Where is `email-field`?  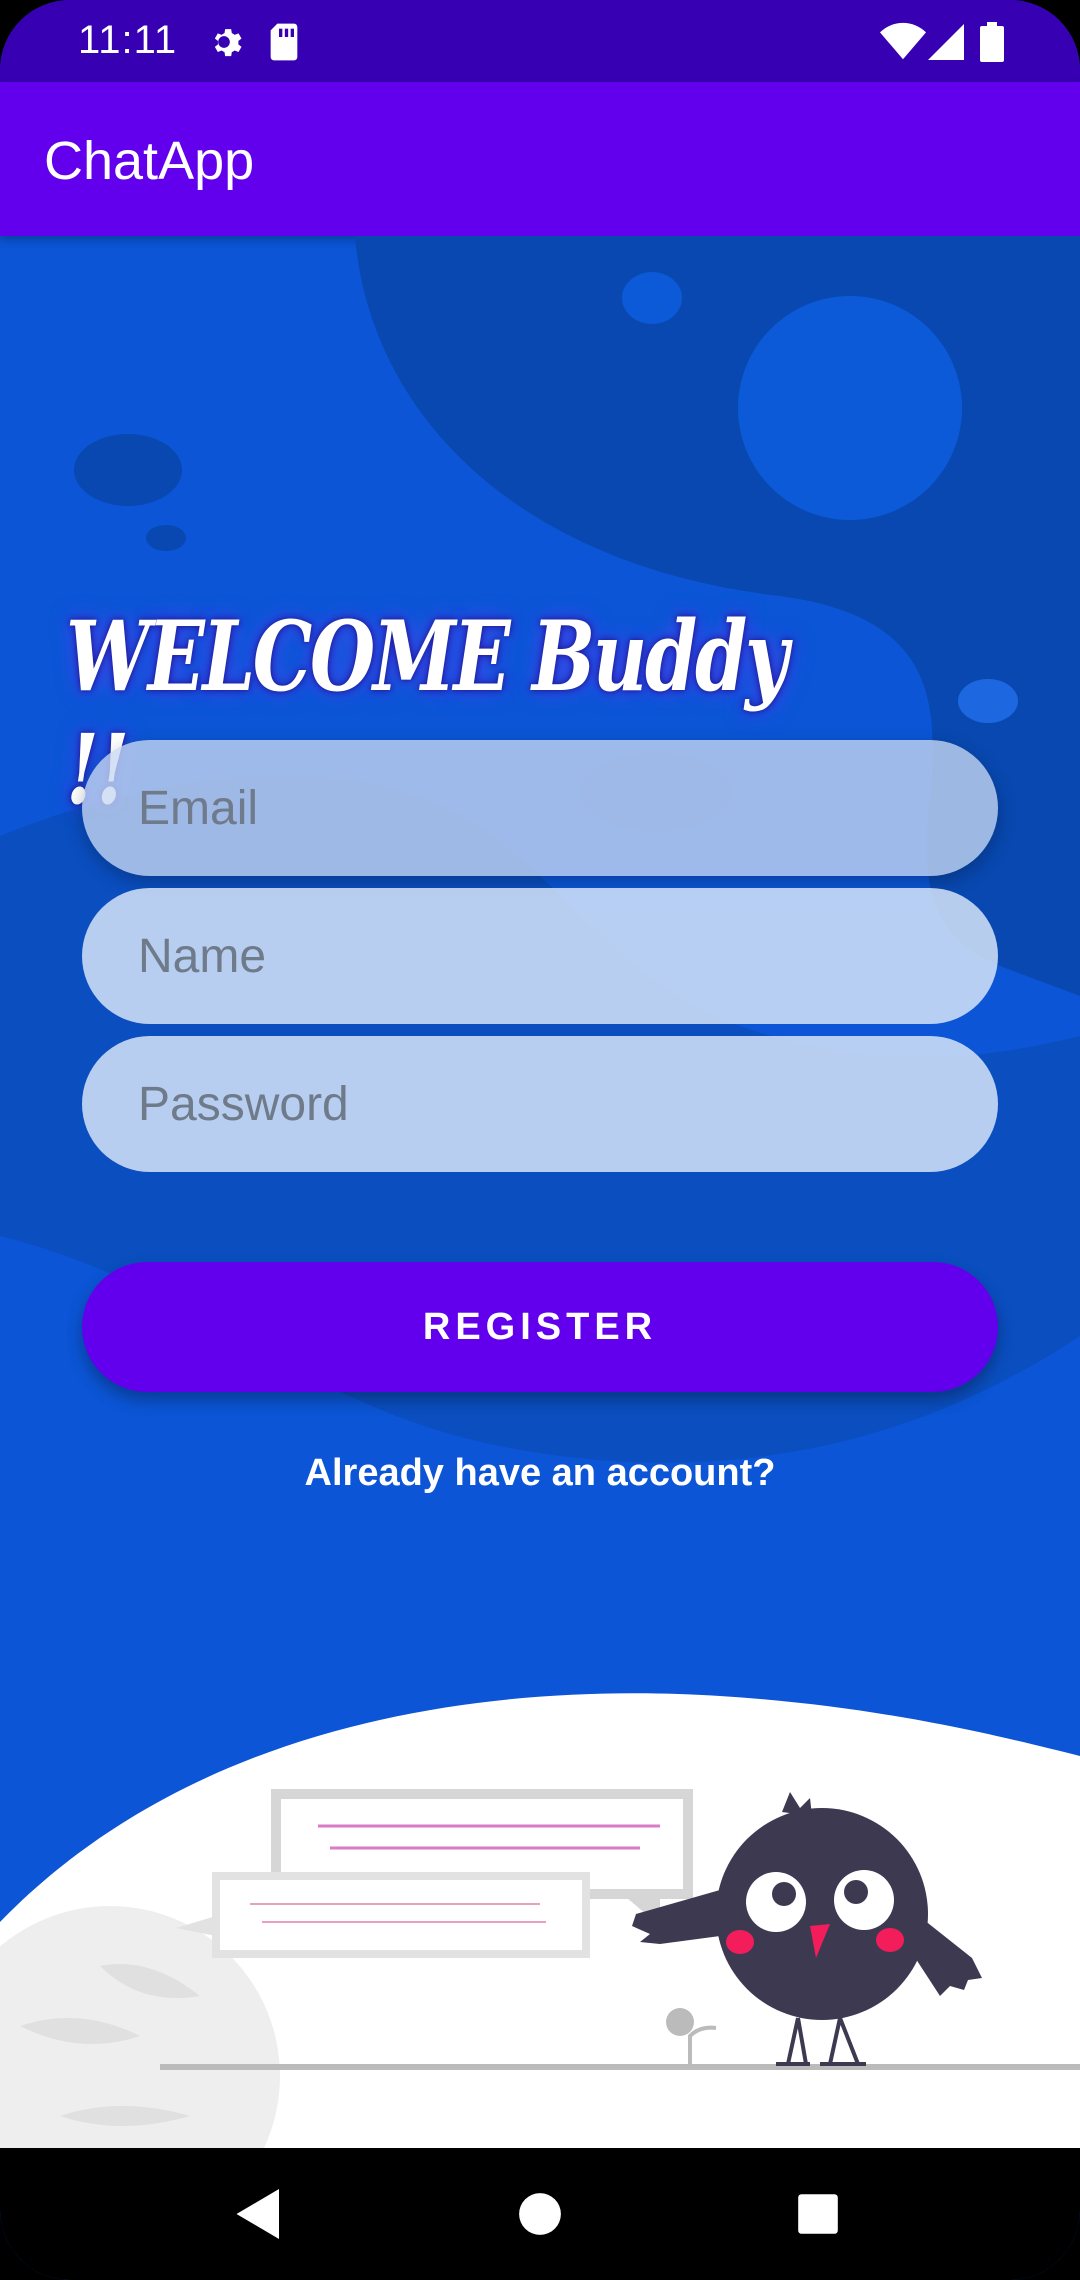 email-field is located at coordinates (540, 808).